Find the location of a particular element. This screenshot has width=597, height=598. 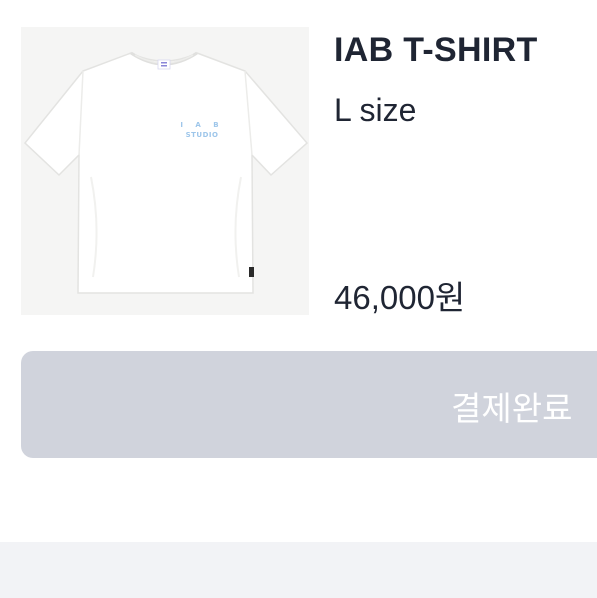

product-name: IAB T-SHIRT is located at coordinates (436, 50).